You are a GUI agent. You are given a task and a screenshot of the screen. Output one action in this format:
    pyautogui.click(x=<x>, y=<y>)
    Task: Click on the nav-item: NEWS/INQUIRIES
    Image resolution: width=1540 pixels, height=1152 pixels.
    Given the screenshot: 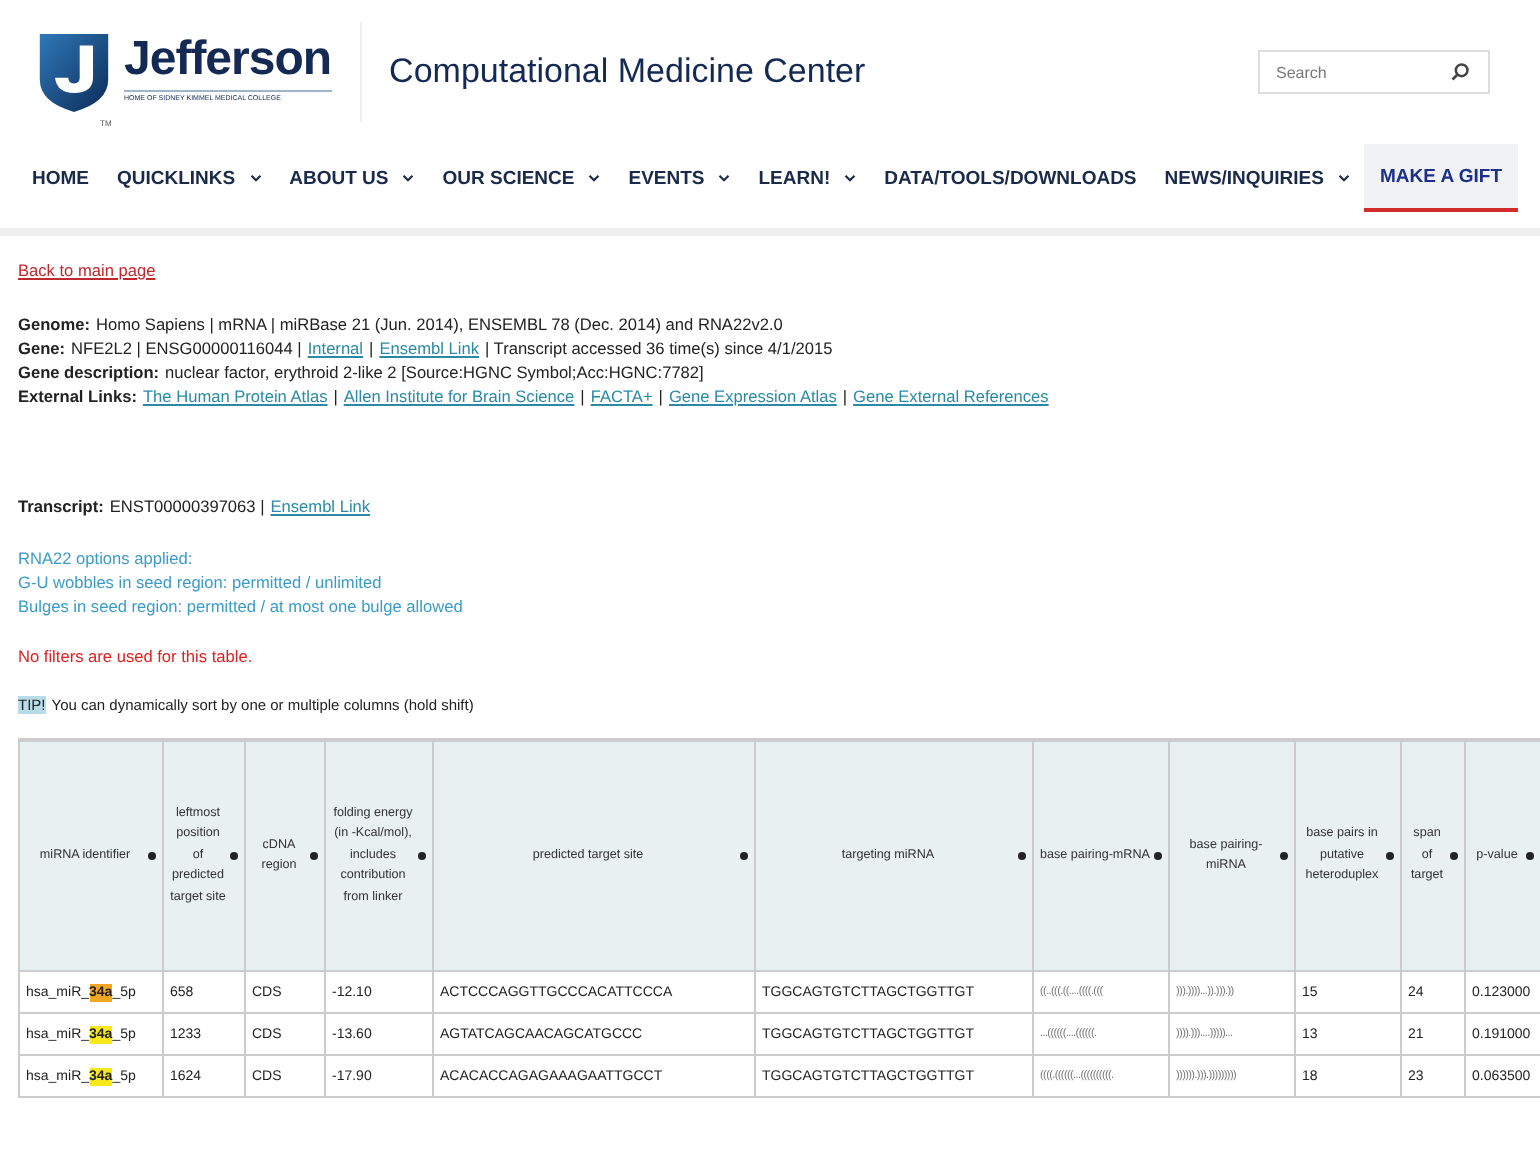 What is the action you would take?
    pyautogui.click(x=1257, y=178)
    